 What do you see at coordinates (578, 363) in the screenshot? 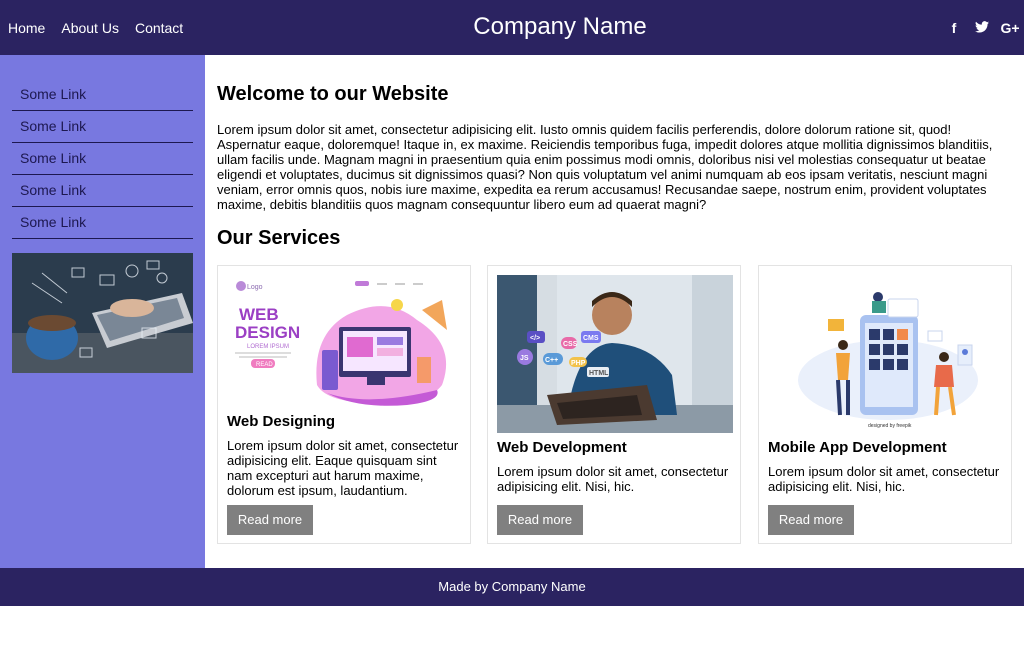
I see `tag-php: PHP` at bounding box center [578, 363].